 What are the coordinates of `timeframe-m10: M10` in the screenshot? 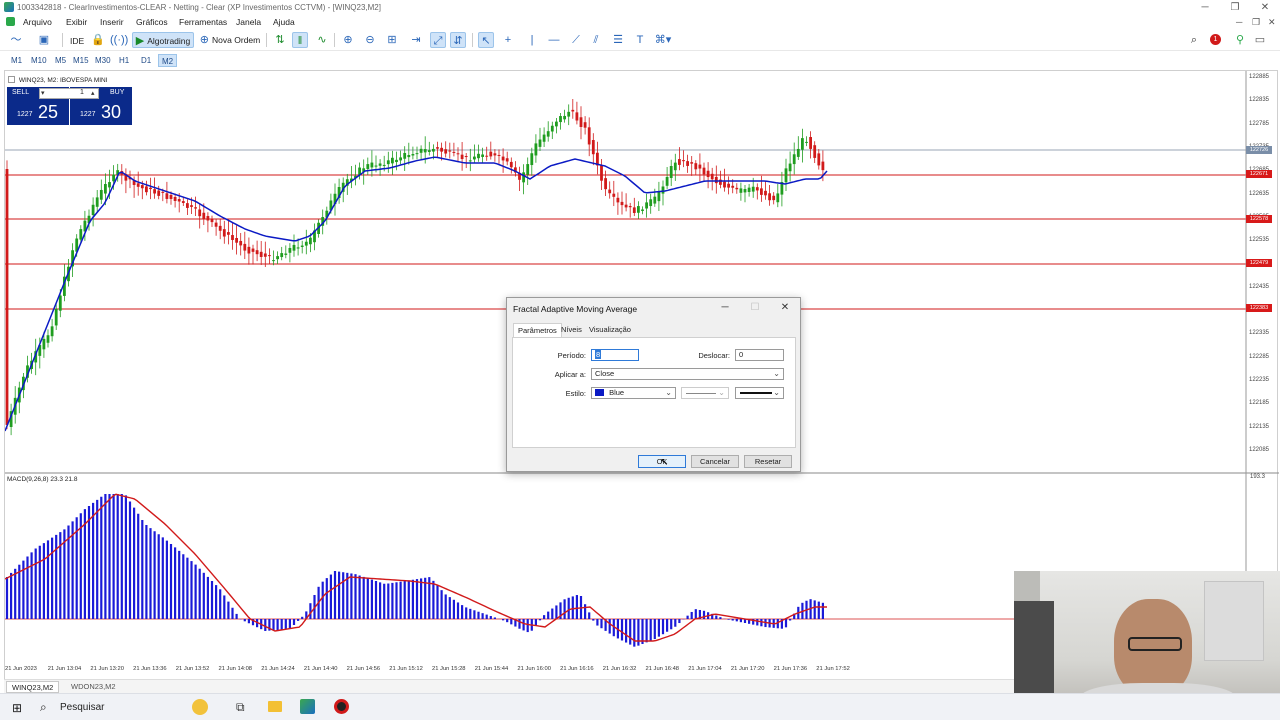 It's located at (39, 60).